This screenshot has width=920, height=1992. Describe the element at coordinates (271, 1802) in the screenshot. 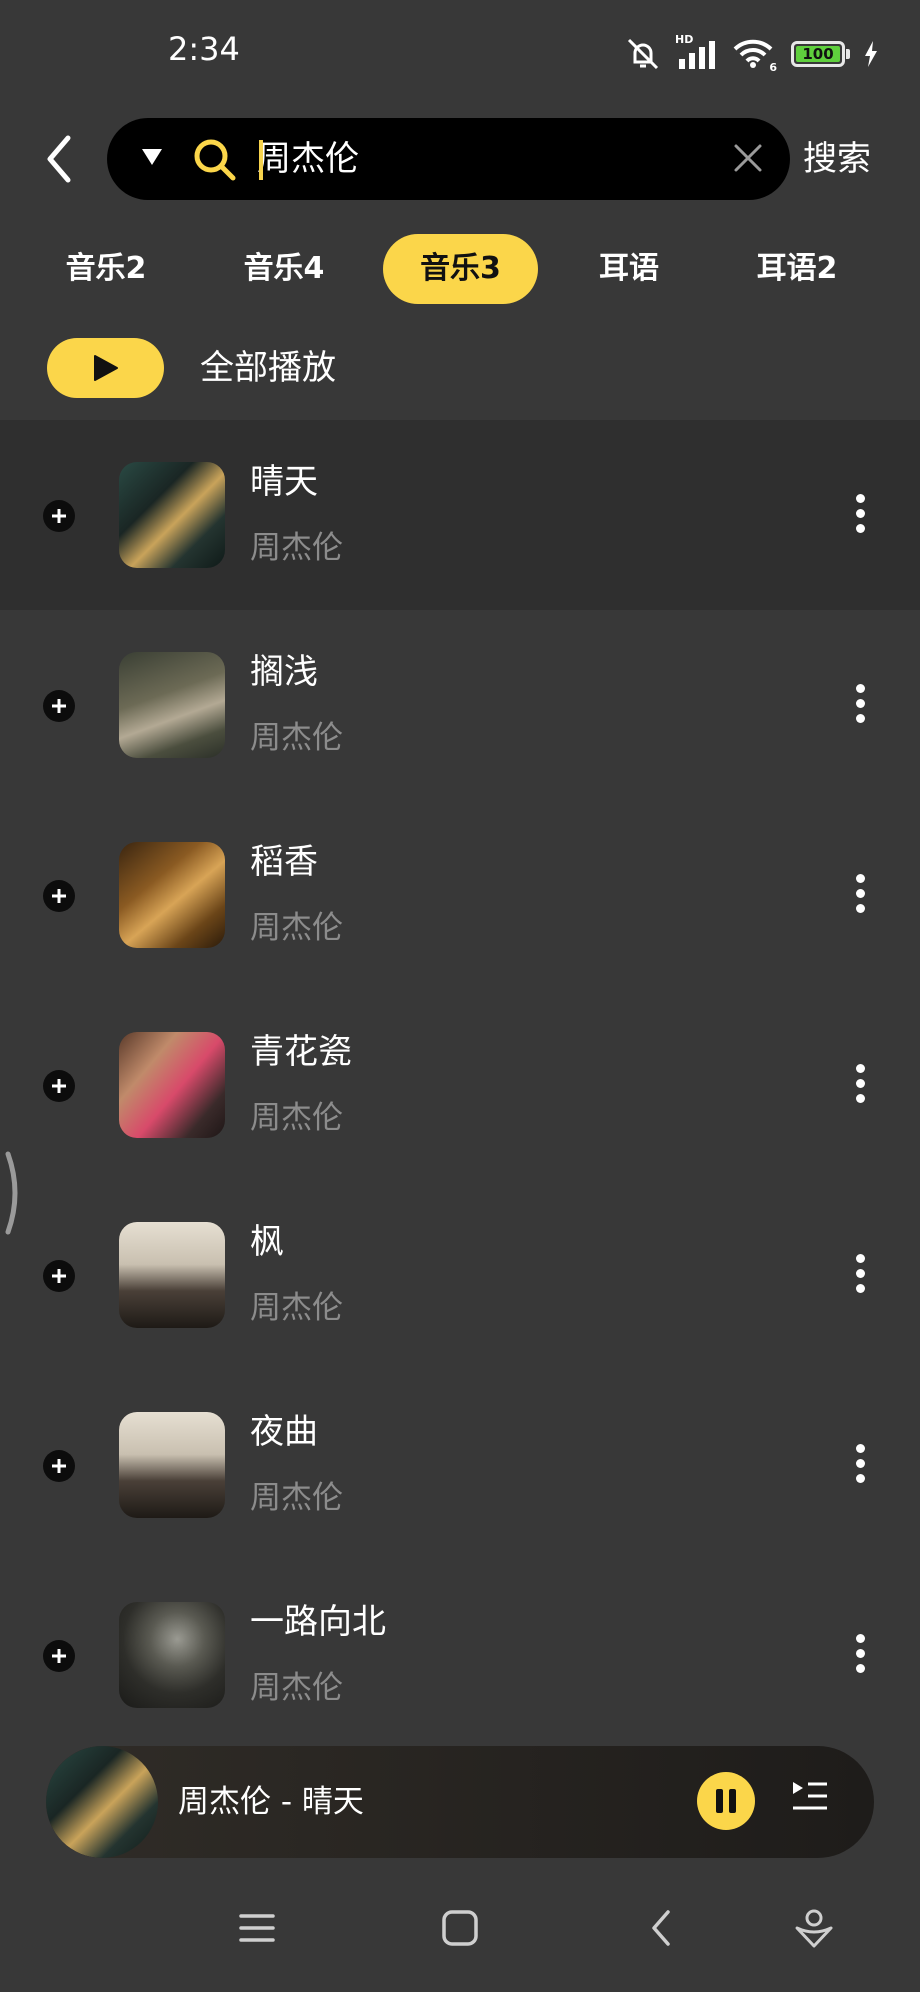

I see `now-playing-text: 周杰伦 - 晴天` at that location.